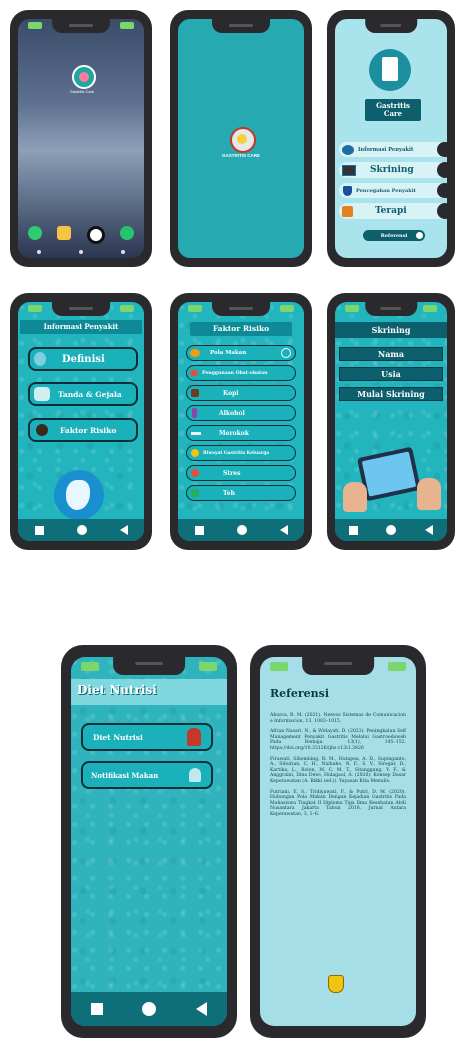 The width and height of the screenshot is (459, 1044). Describe the element at coordinates (118, 737) in the screenshot. I see `diet-item-label: Diet Nutrisi` at that location.